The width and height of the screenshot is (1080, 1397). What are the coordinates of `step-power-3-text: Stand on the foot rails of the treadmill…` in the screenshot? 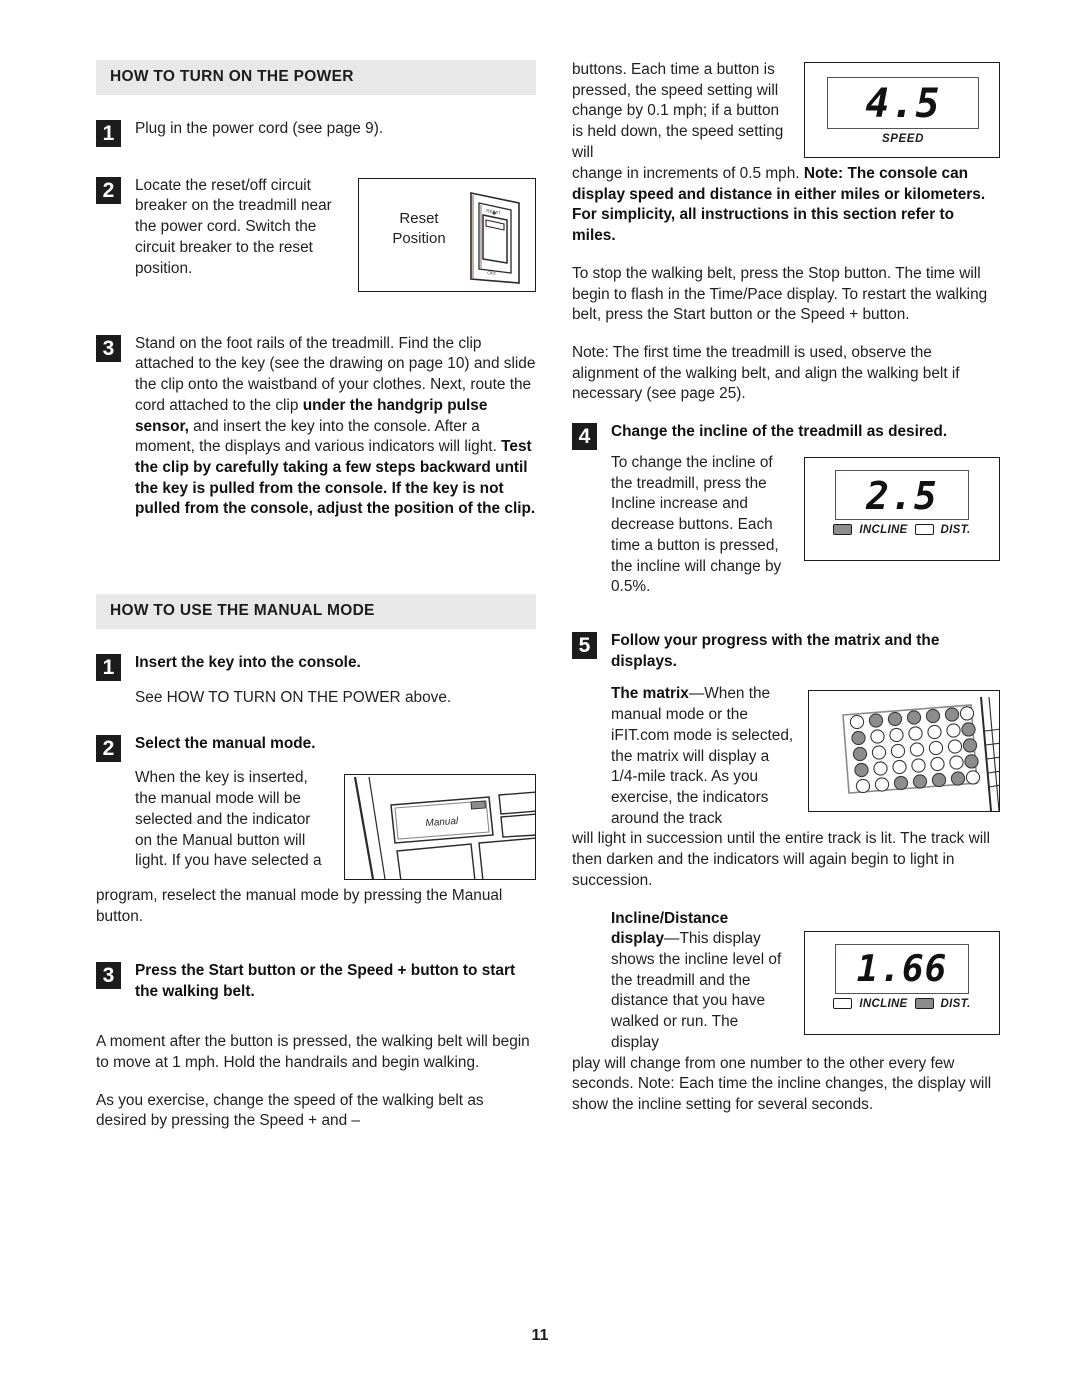 It's located at (335, 427).